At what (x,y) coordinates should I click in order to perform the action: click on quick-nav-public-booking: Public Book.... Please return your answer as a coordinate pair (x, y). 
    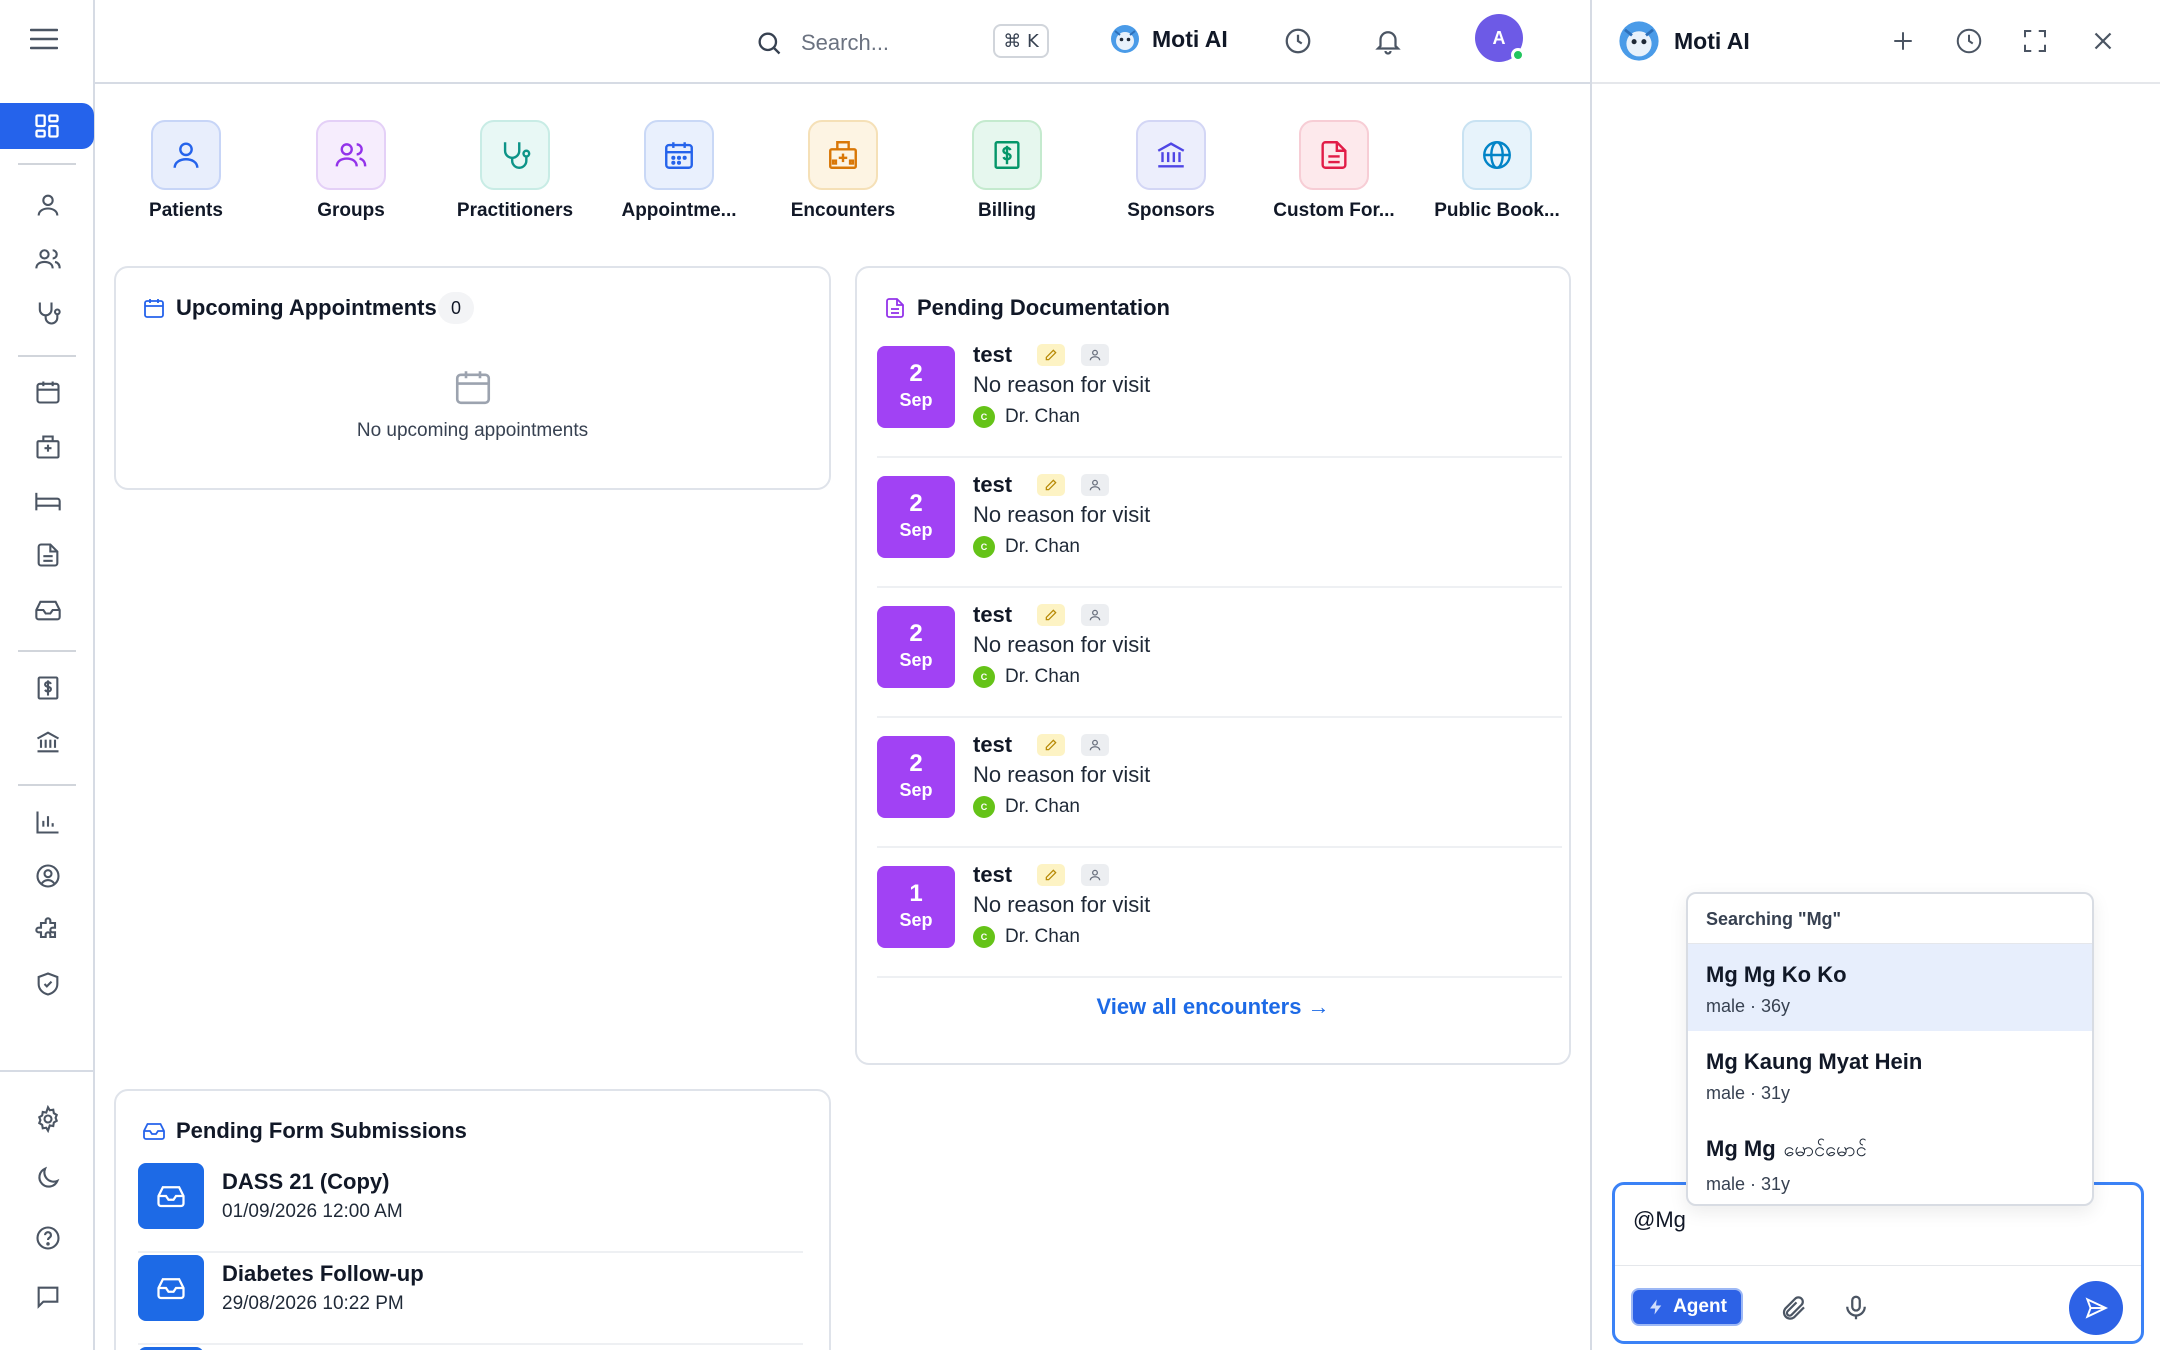
    Looking at the image, I should click on (1497, 171).